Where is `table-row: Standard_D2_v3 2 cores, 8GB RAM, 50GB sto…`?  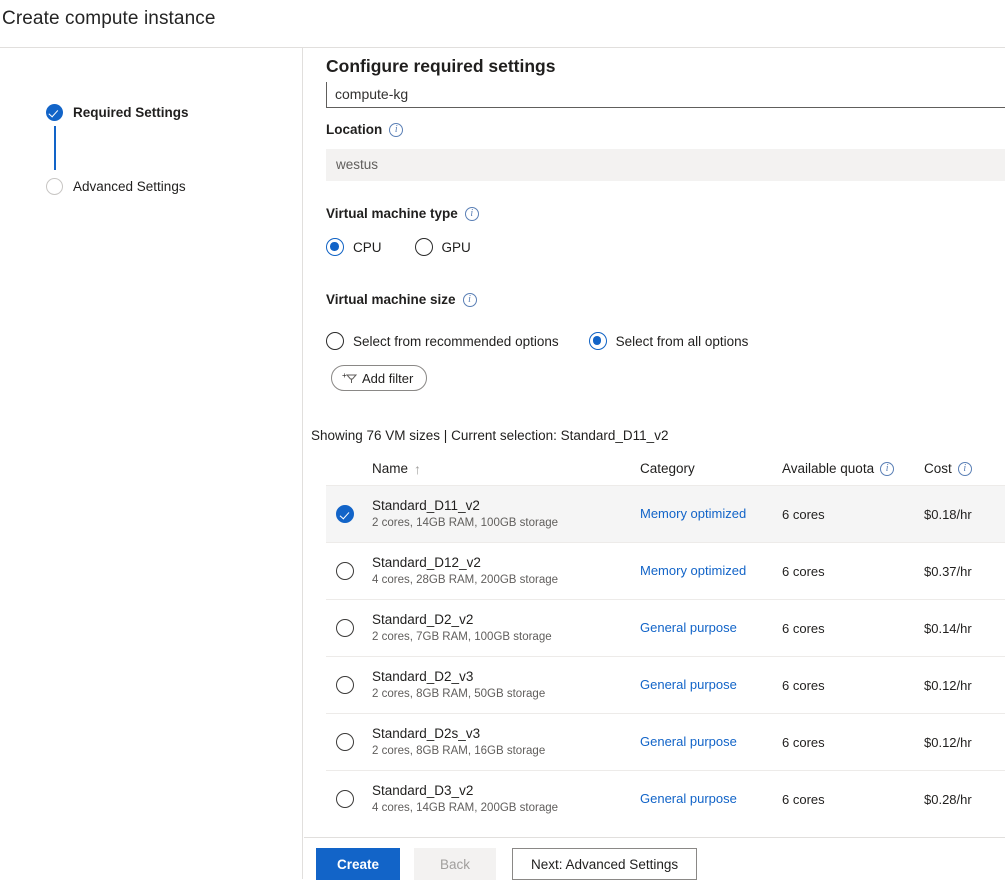
table-row: Standard_D2_v3 2 cores, 8GB RAM, 50GB sto… is located at coordinates (665, 685).